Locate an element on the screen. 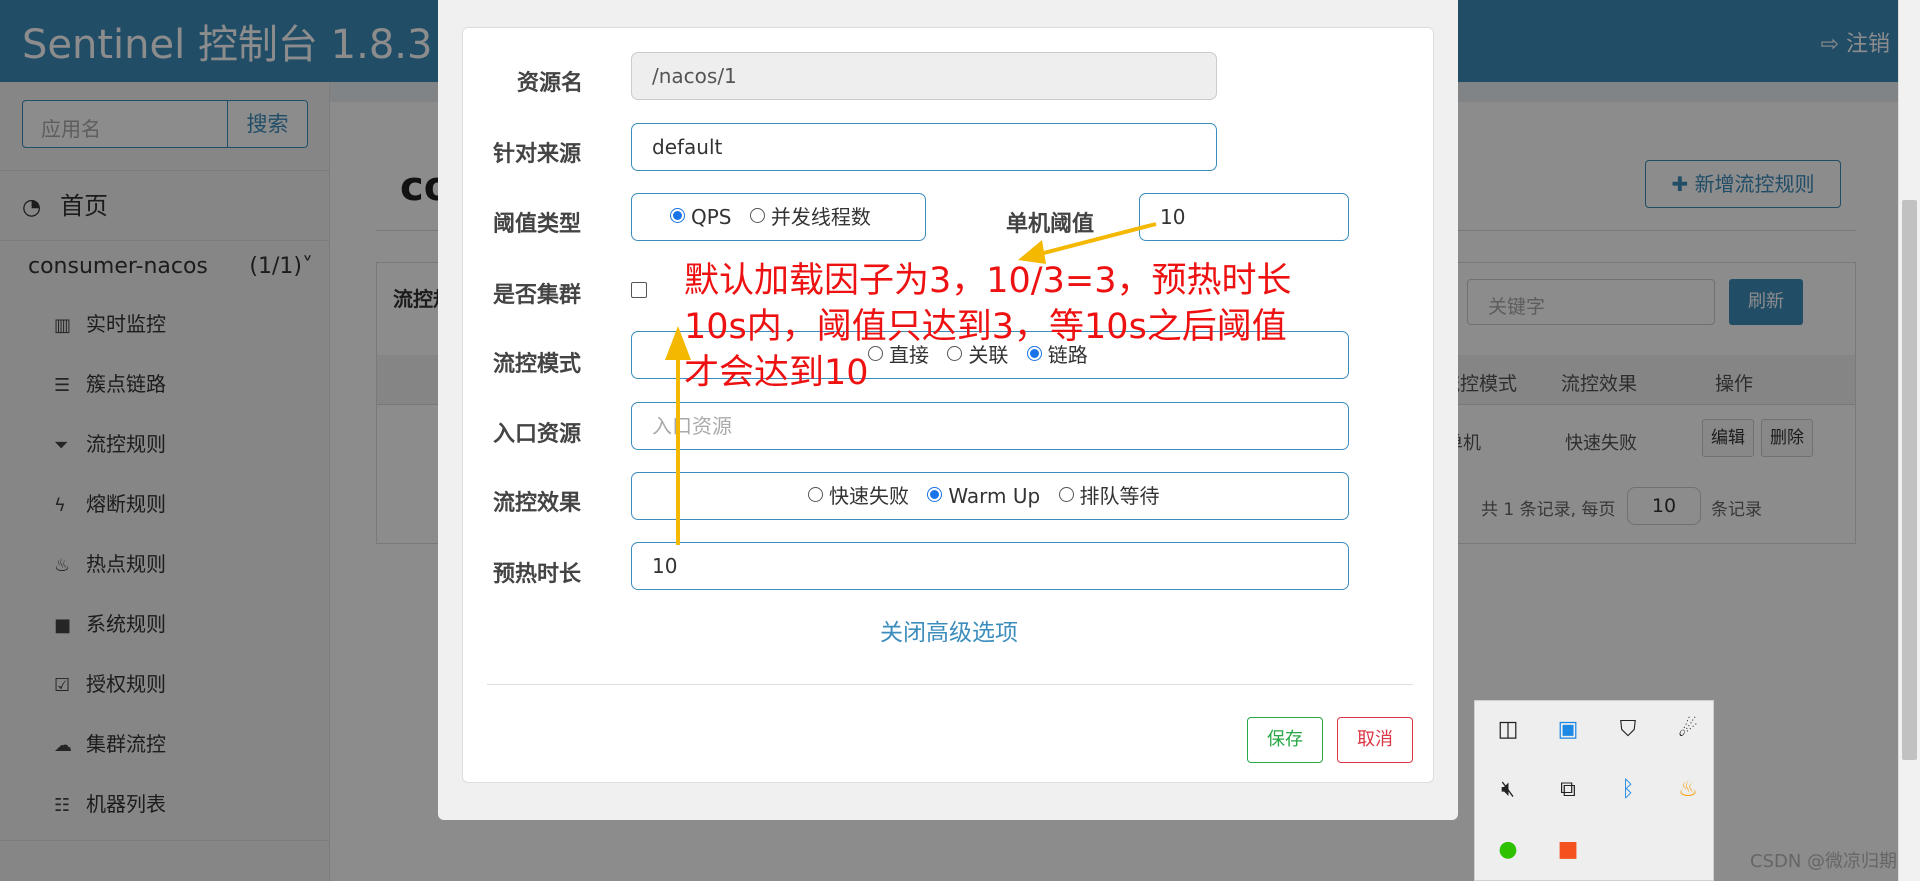  media-app-icon: ■ is located at coordinates (1568, 850).